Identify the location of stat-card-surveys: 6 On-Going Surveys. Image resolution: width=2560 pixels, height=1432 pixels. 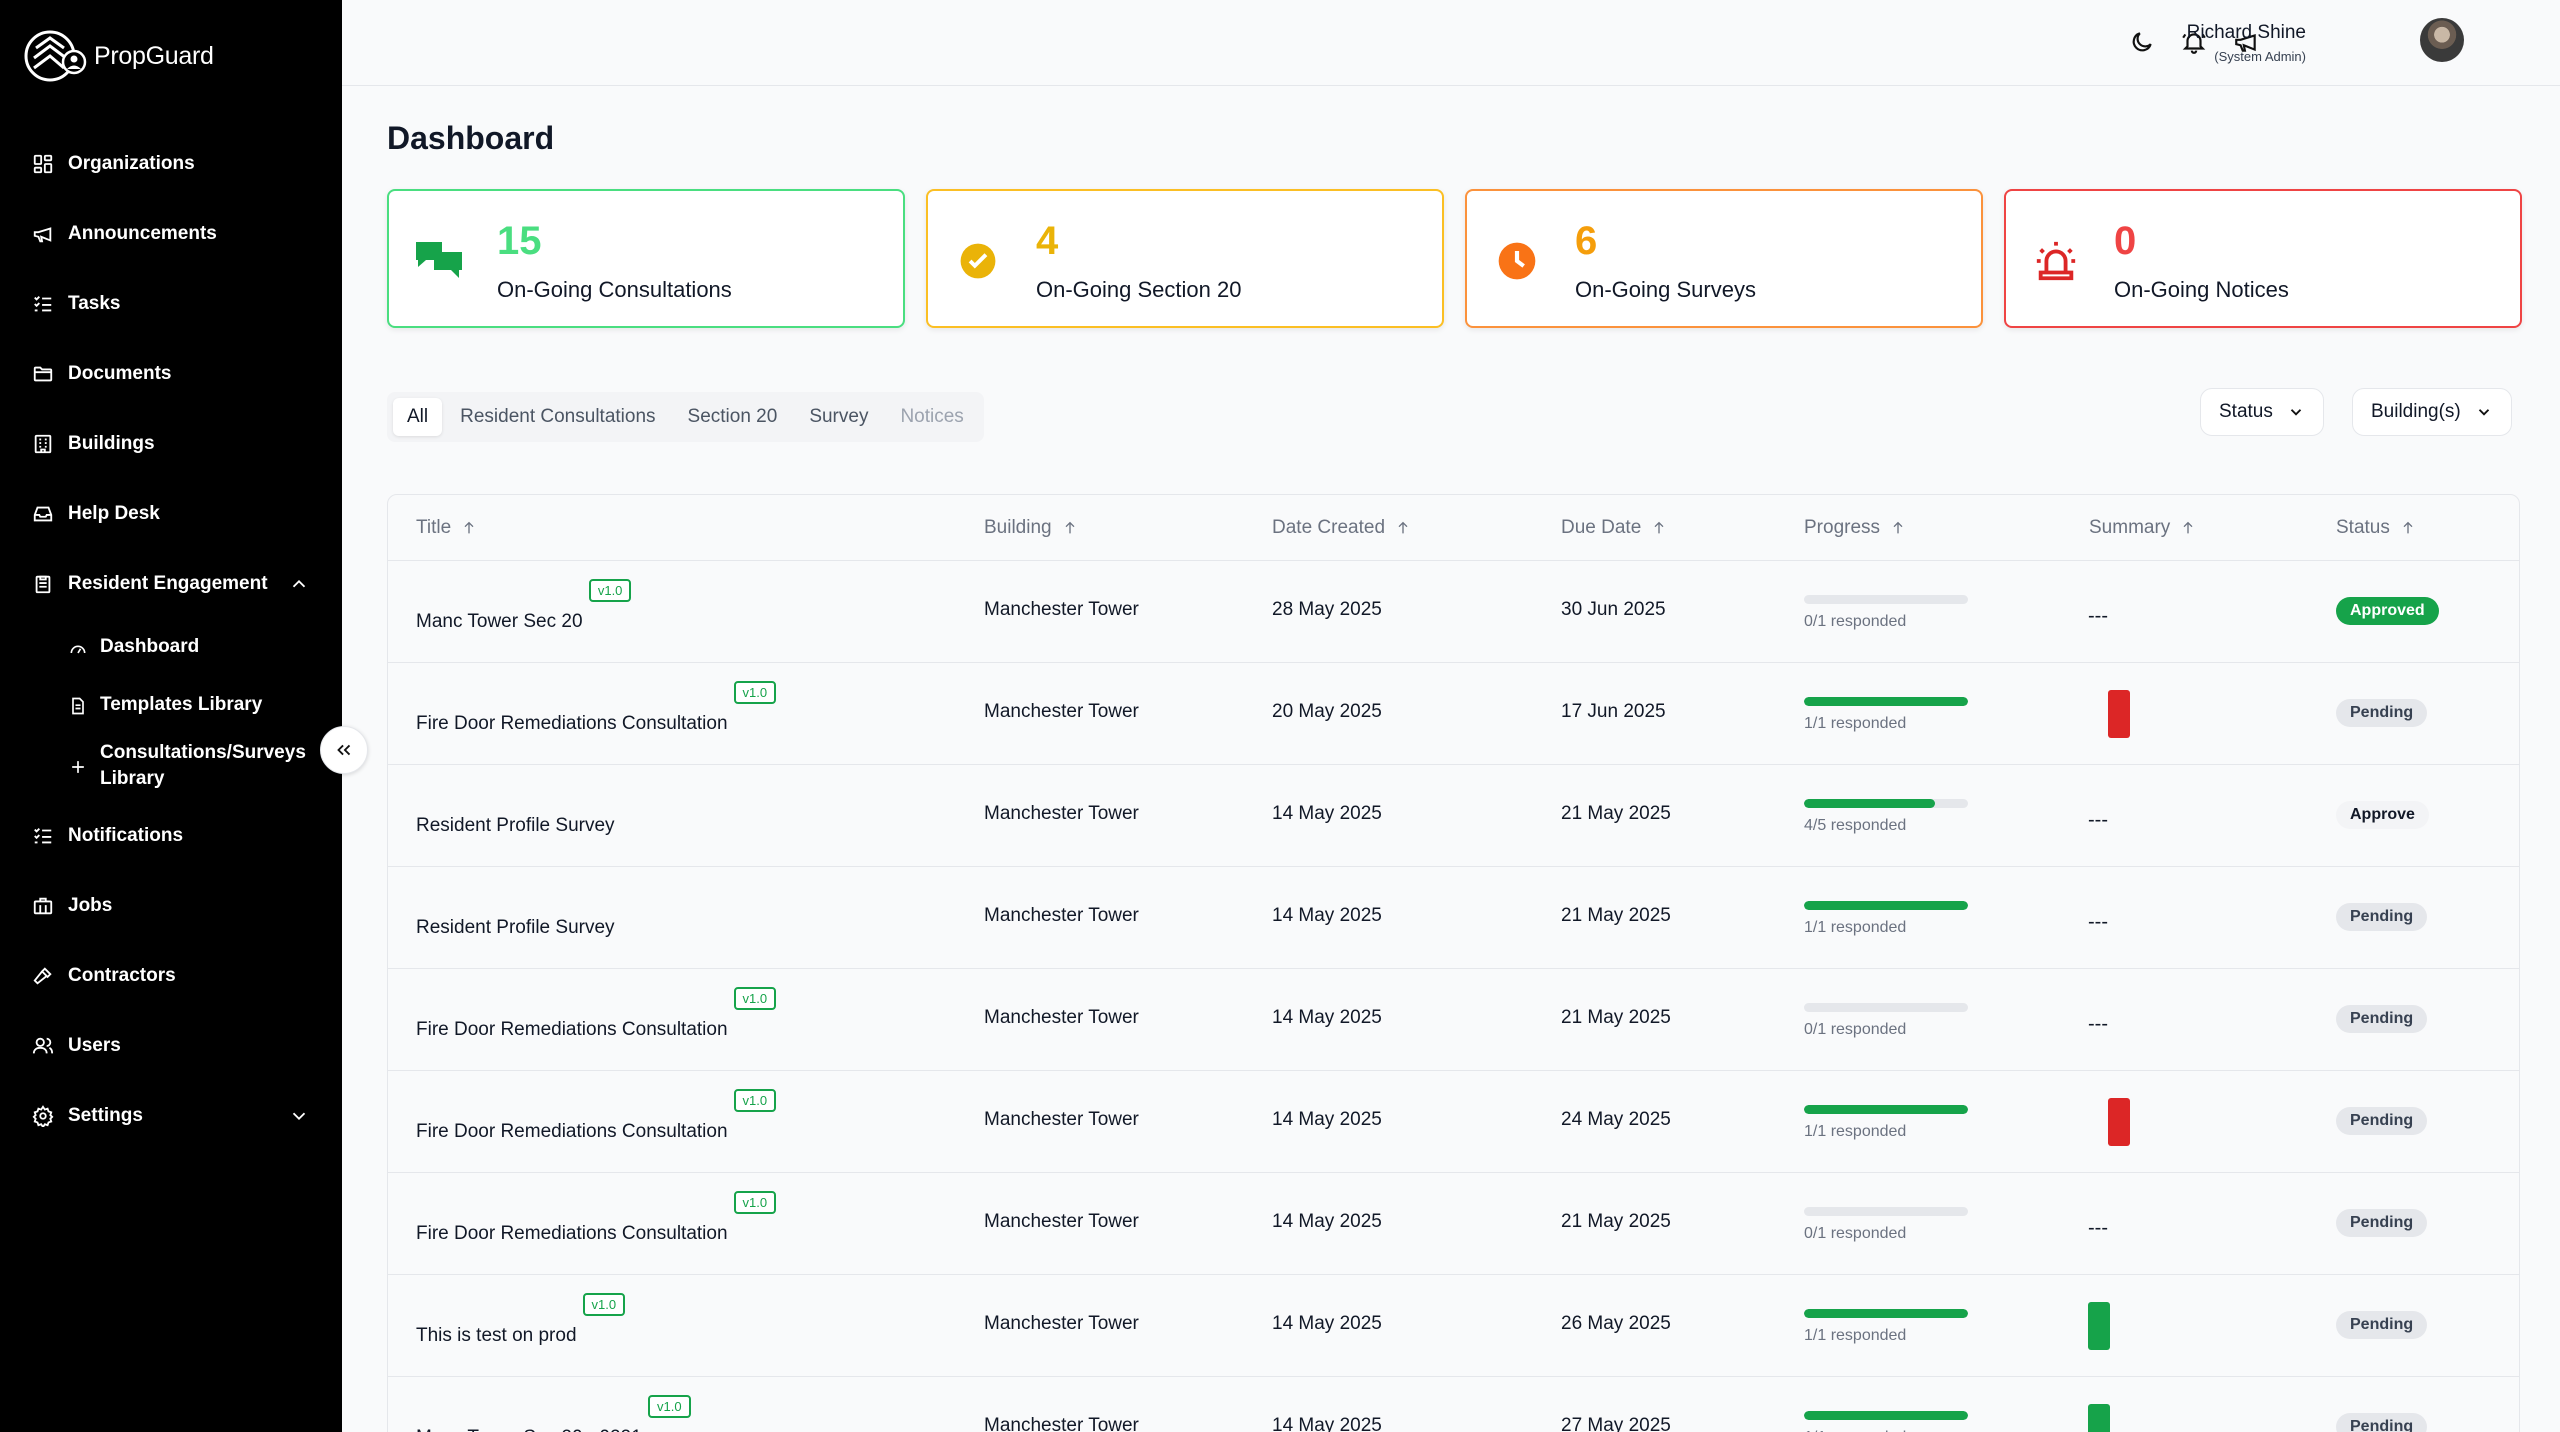
(1724, 258).